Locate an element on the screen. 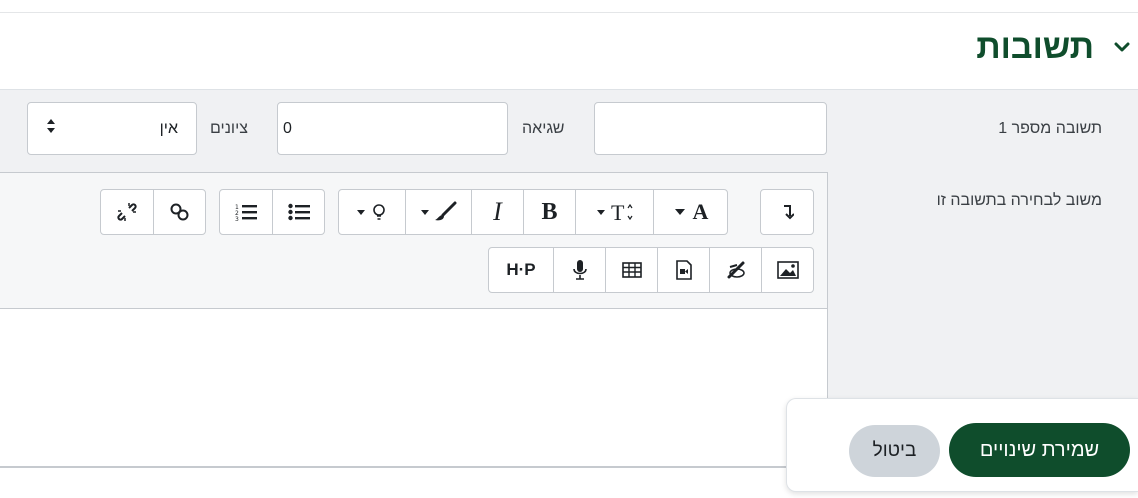 Image resolution: width=1138 pixels, height=498 pixels. svg-text: 3 is located at coordinates (237, 218).